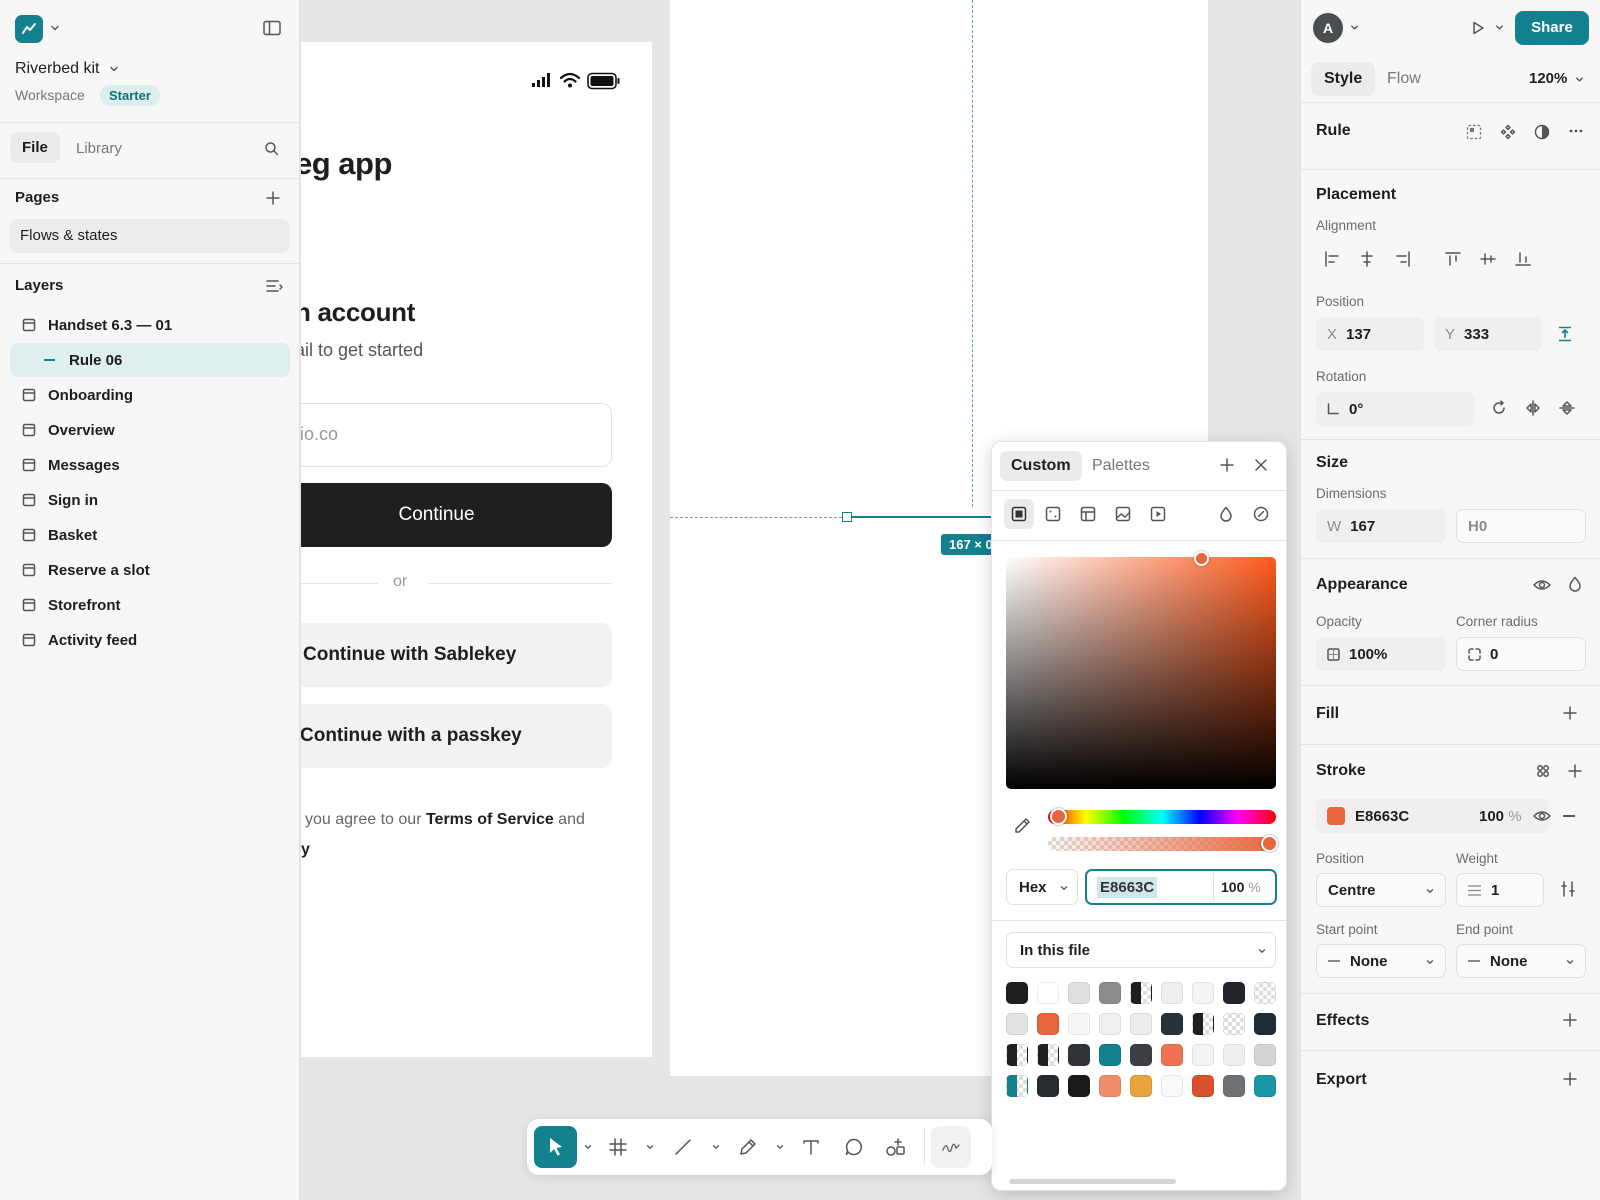 This screenshot has width=1600, height=1200. I want to click on eyedropper-icon, so click(1022, 826).